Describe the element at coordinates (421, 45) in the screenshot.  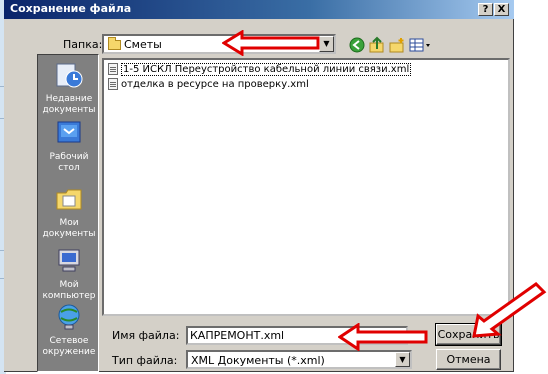
I see `view-menu-icon` at that location.